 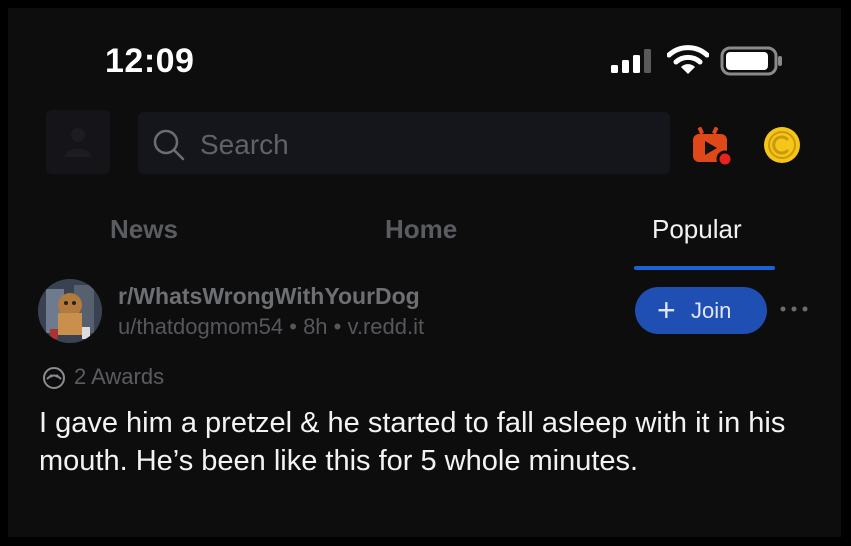 What do you see at coordinates (169, 145) in the screenshot?
I see `search-icon` at bounding box center [169, 145].